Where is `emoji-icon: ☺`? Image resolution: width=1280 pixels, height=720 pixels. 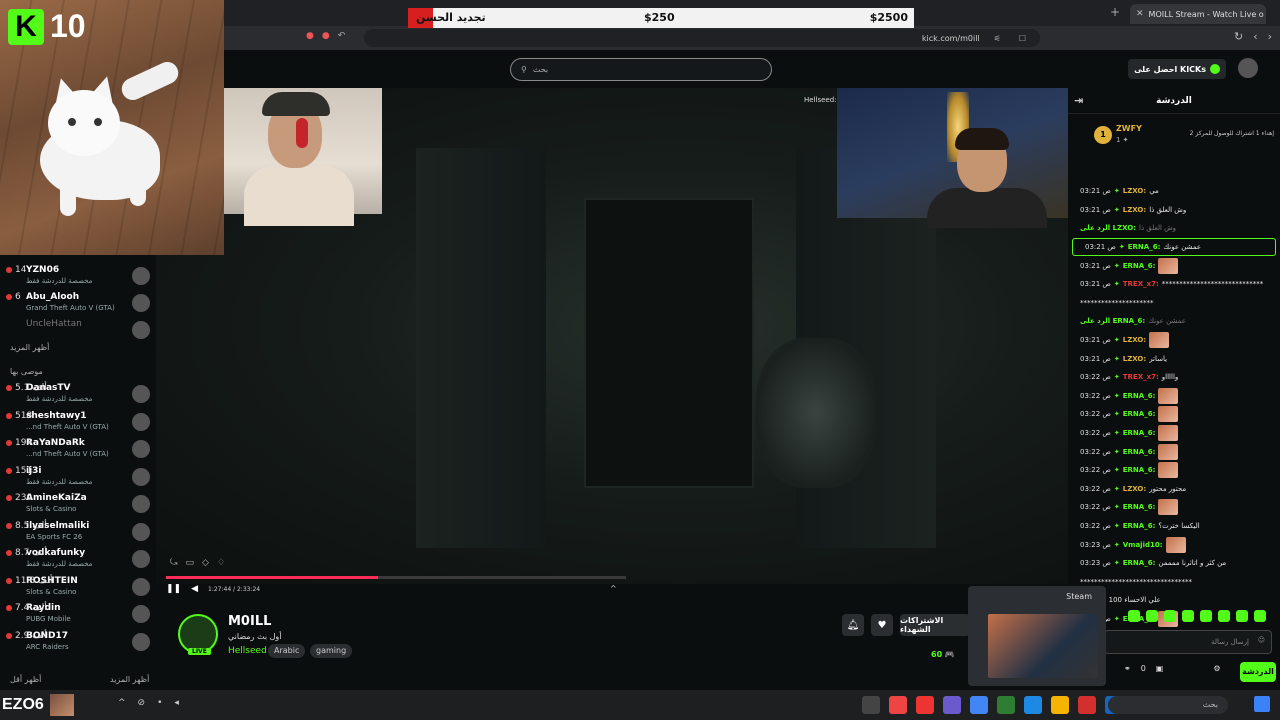 emoji-icon: ☺ is located at coordinates (1261, 640).